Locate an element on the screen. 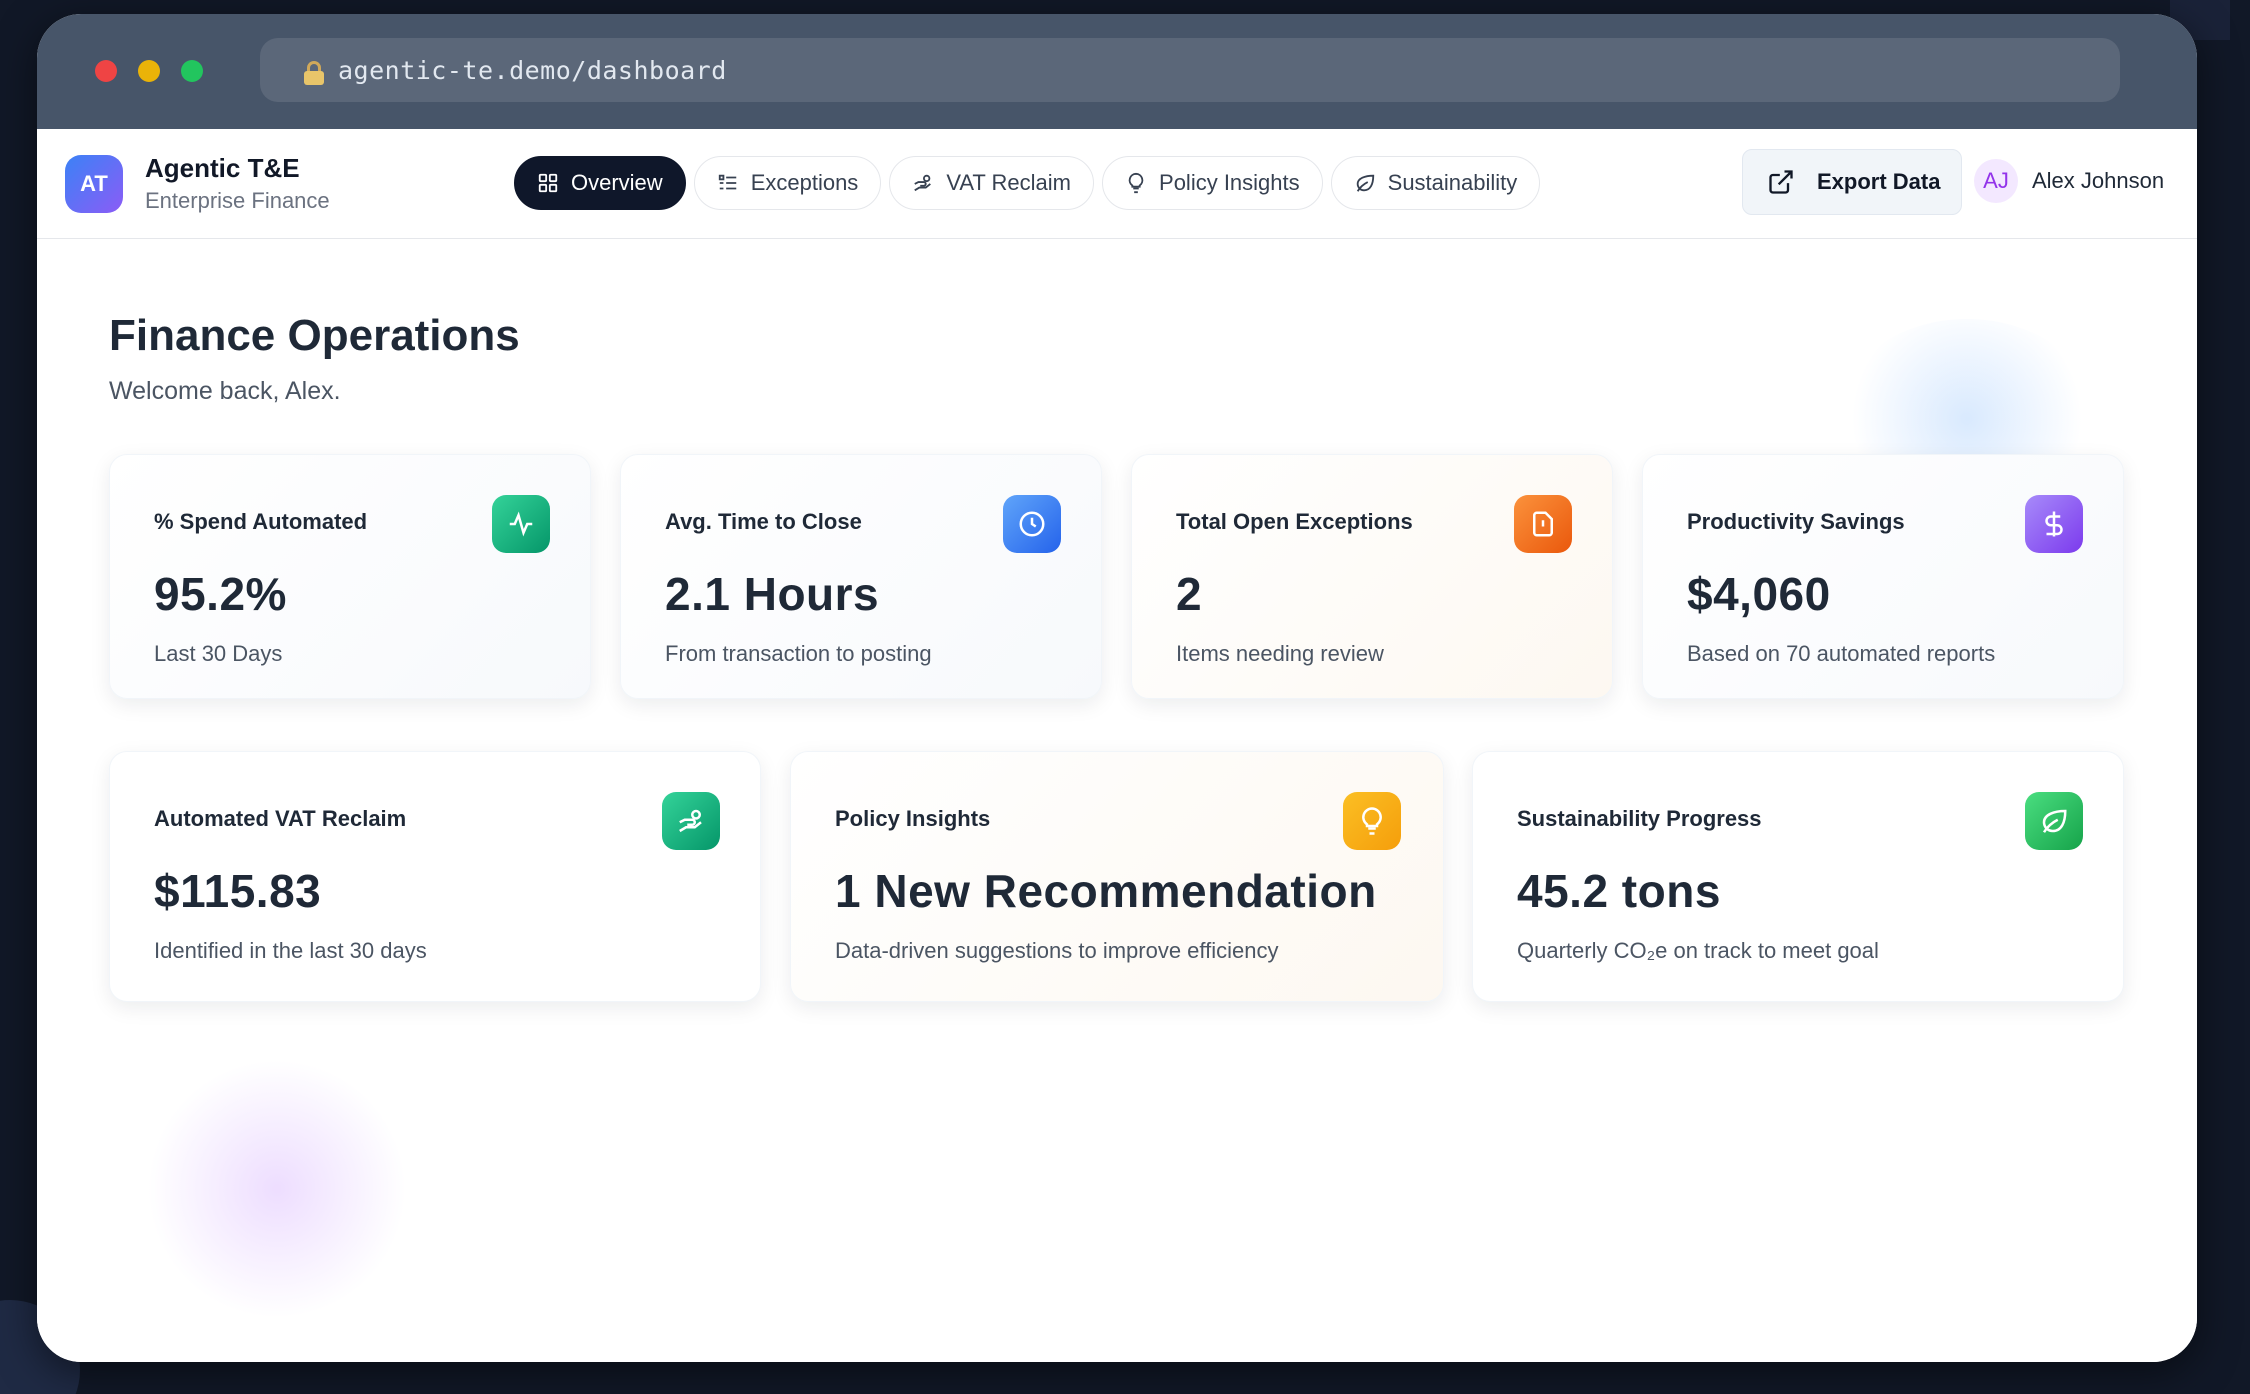  export-data-button: Export Data is located at coordinates (1852, 182).